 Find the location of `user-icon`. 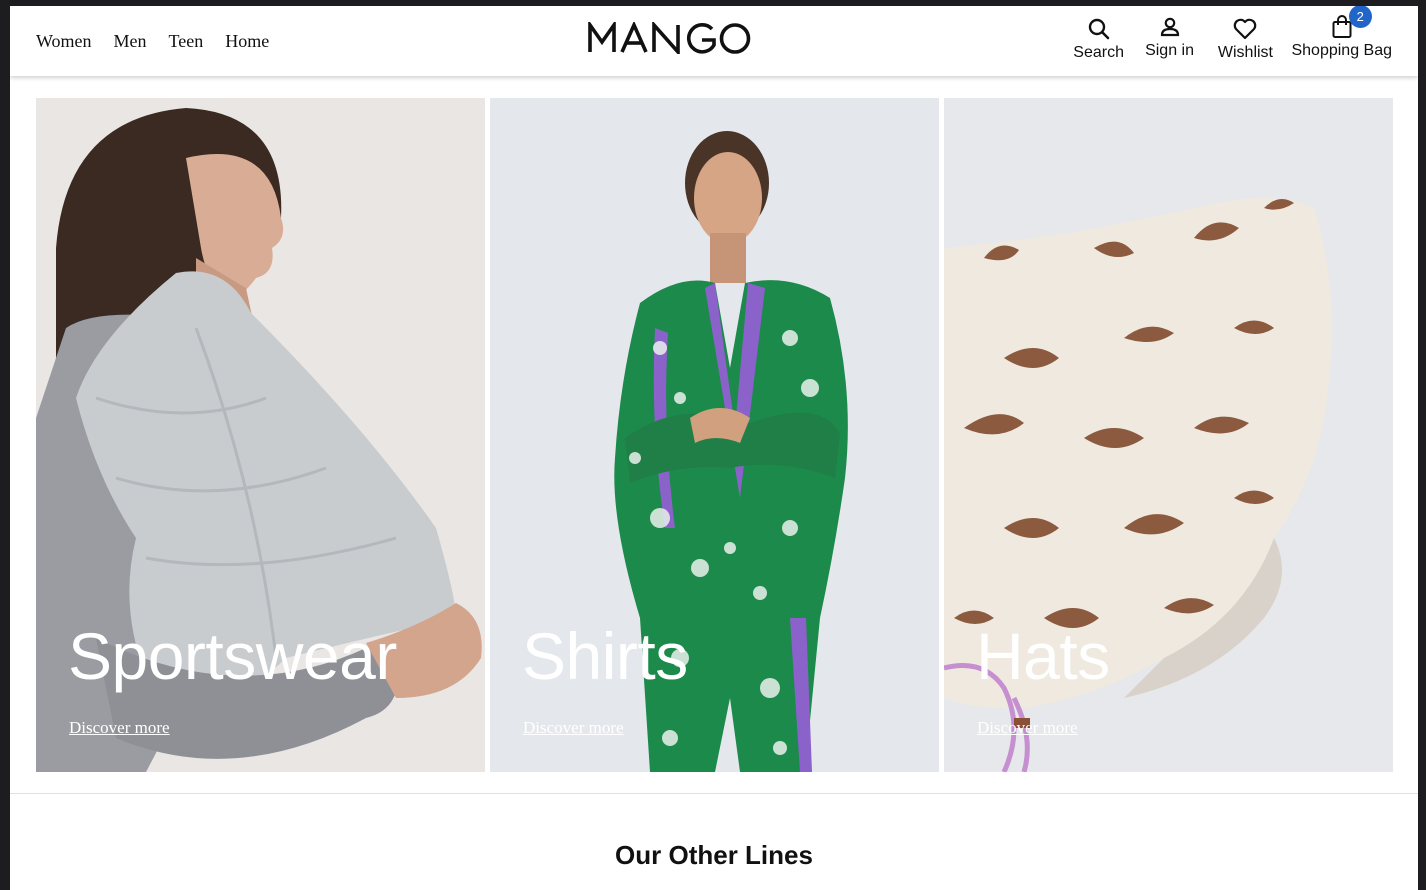

user-icon is located at coordinates (1169, 27).